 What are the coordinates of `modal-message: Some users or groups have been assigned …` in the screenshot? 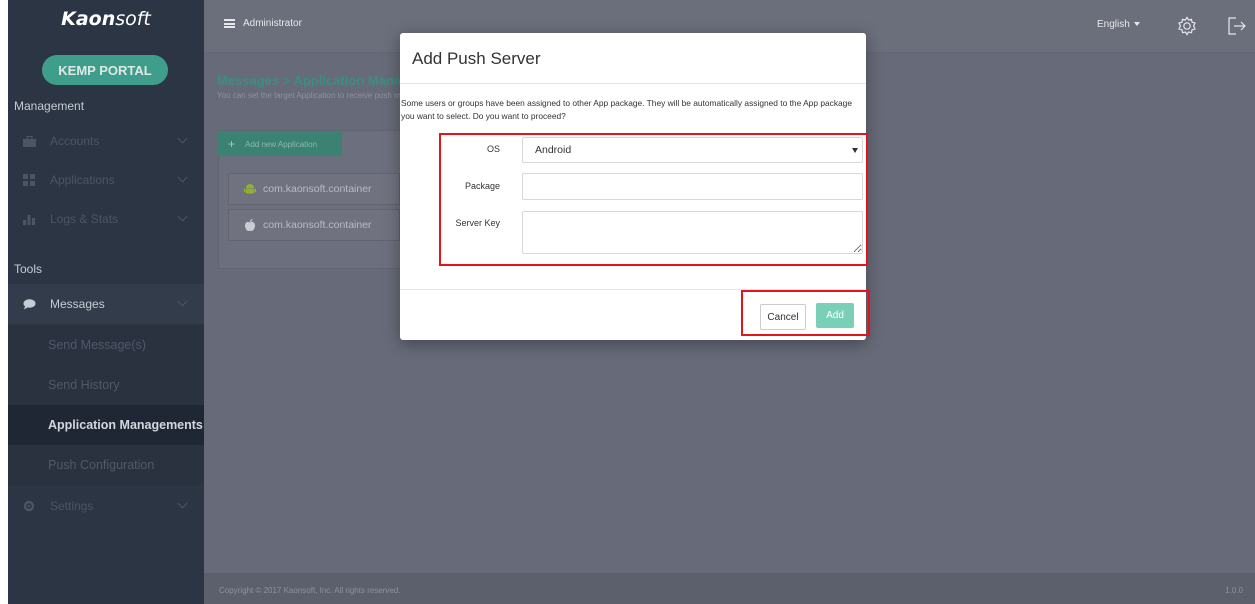 It's located at (626, 109).